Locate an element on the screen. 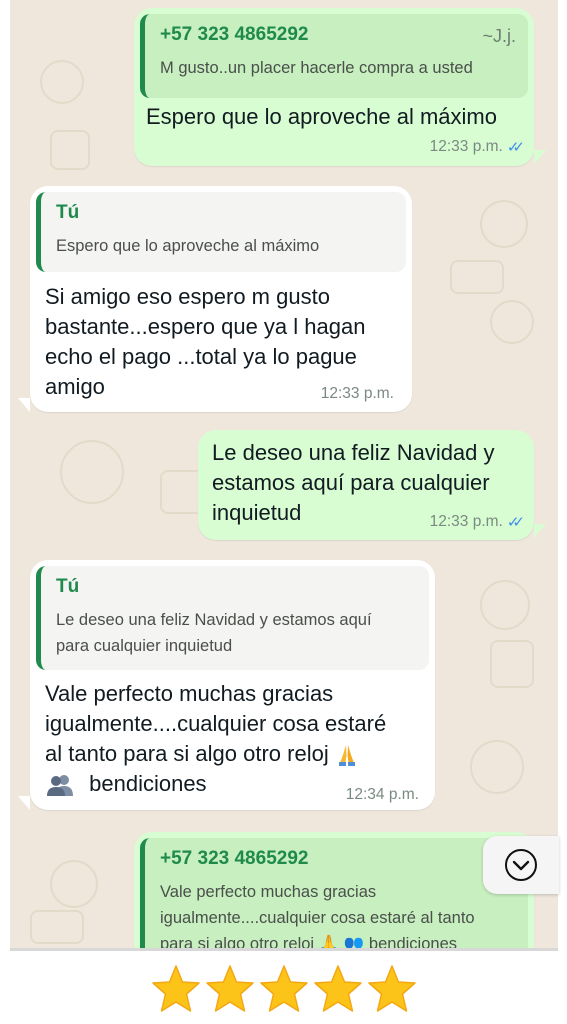  scroll-to-bottom-button is located at coordinates (521, 865).